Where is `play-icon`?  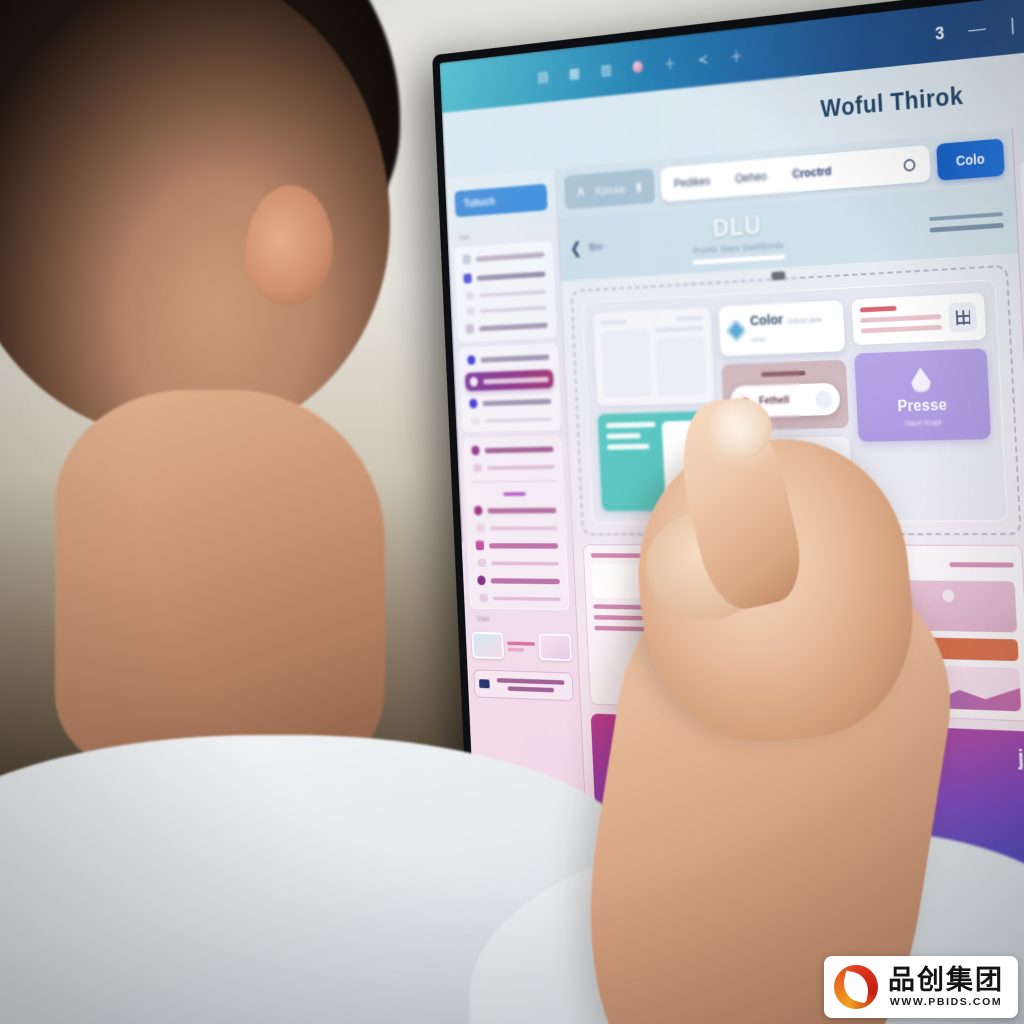
play-icon is located at coordinates (894, 647).